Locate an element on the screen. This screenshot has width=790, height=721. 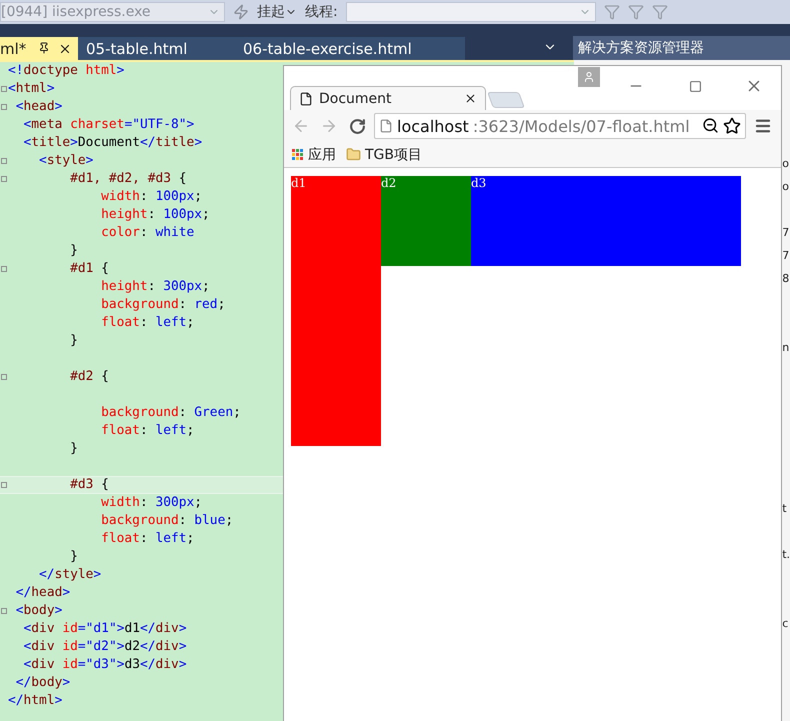
colored-block: d1 is located at coordinates (336, 311).